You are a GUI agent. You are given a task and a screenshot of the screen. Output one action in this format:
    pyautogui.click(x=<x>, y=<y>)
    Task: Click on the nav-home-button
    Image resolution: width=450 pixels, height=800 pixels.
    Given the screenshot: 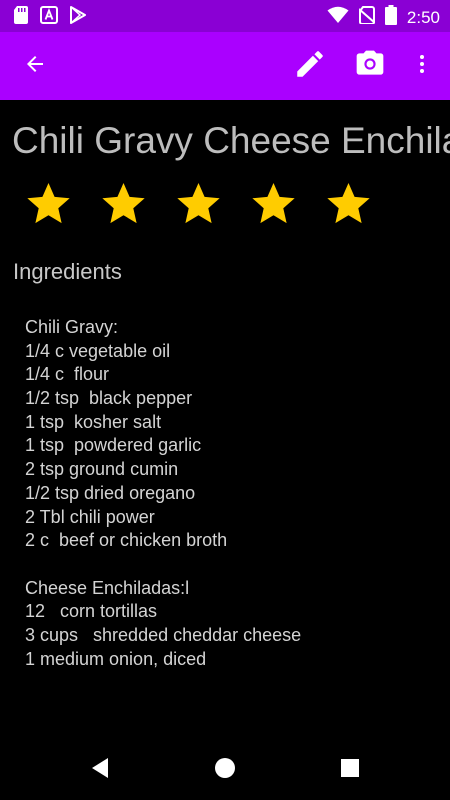 What is the action you would take?
    pyautogui.click(x=225, y=770)
    